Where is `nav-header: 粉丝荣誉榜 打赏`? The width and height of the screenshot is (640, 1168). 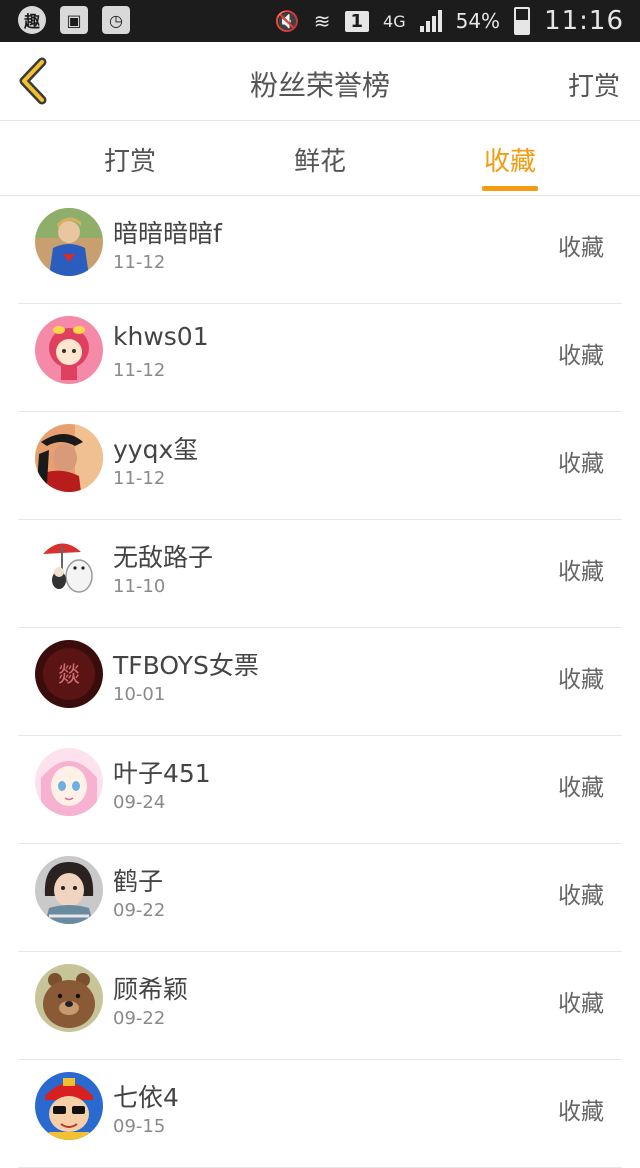 nav-header: 粉丝荣誉榜 打赏 is located at coordinates (320, 81).